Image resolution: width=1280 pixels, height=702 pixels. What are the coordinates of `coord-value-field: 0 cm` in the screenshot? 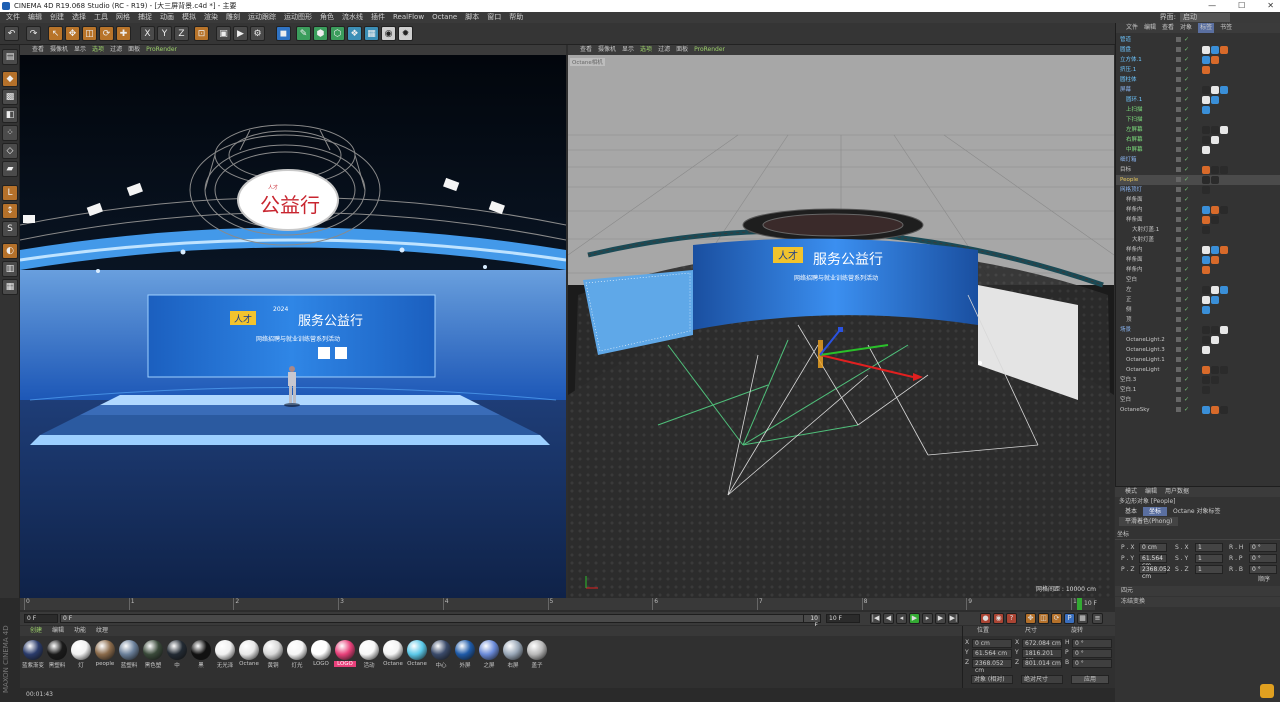 It's located at (992, 643).